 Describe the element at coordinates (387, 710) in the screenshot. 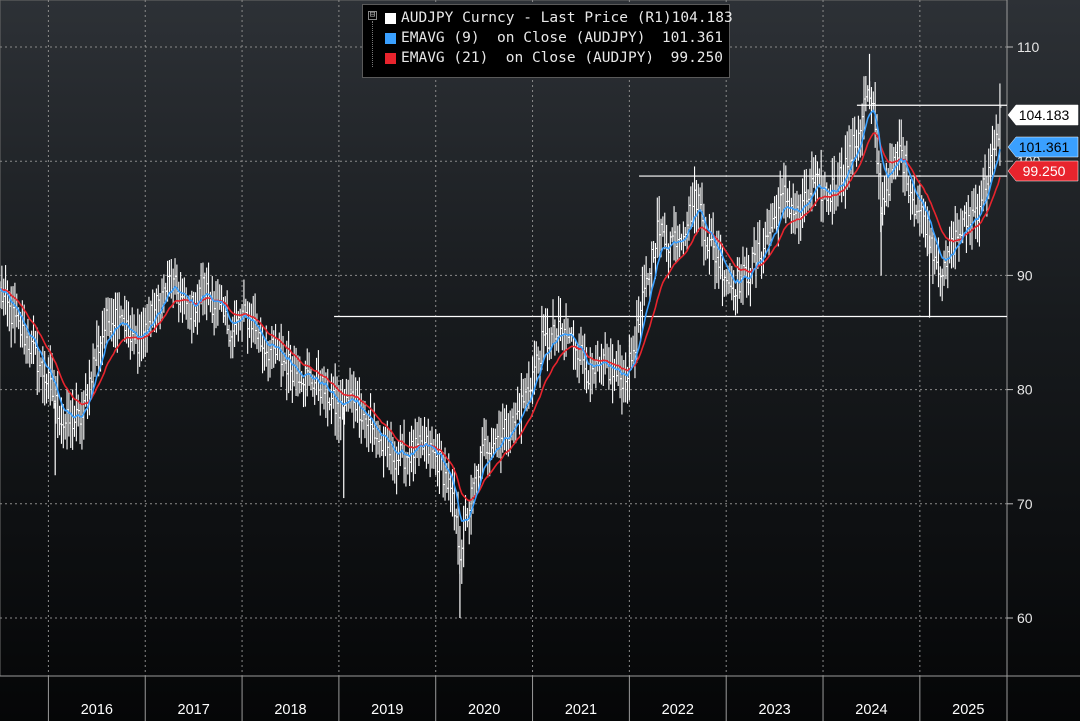

I see `x-tick-label: 2019` at that location.